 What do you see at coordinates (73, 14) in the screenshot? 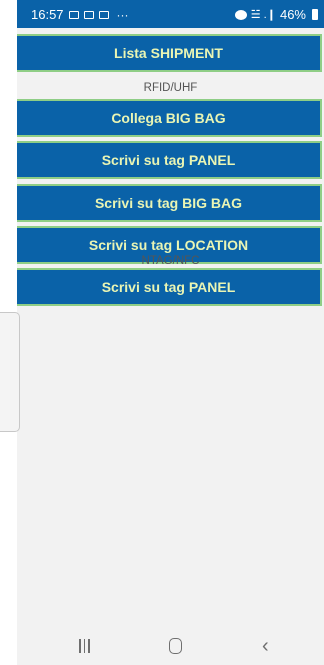
I see `gallery-icon` at bounding box center [73, 14].